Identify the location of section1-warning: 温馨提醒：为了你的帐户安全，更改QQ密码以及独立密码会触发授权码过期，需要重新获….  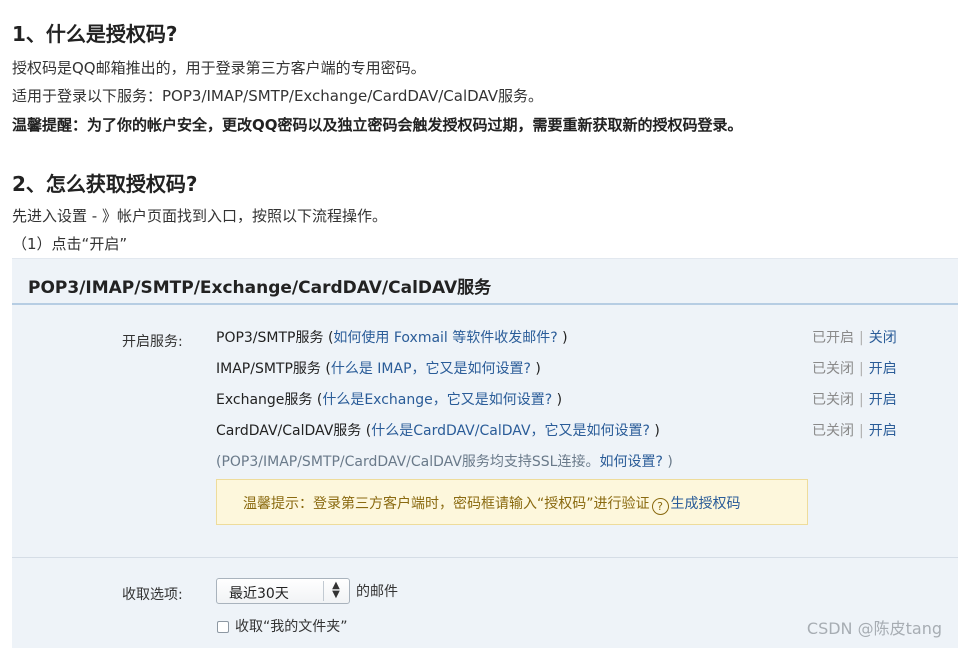
(377, 125).